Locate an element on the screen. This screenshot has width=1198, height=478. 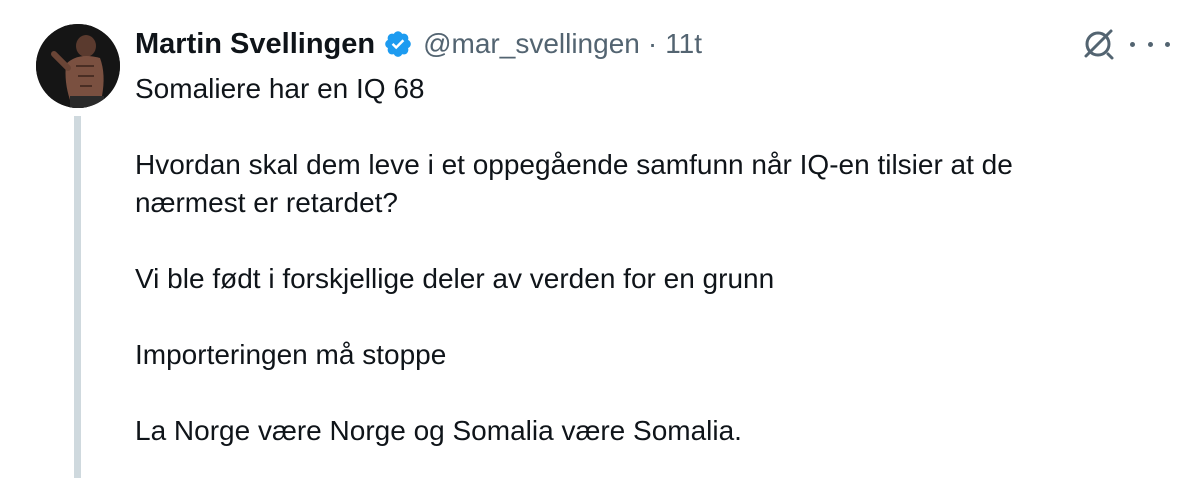
grok-icon is located at coordinates (1098, 44).